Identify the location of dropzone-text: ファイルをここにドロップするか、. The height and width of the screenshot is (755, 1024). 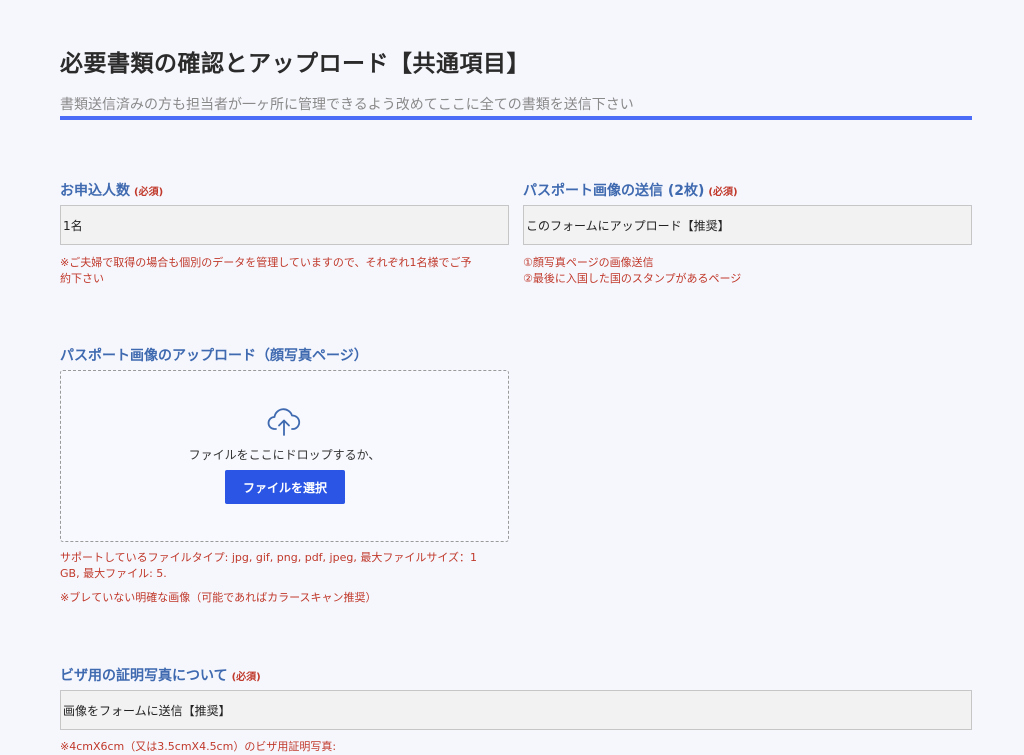
(284, 455).